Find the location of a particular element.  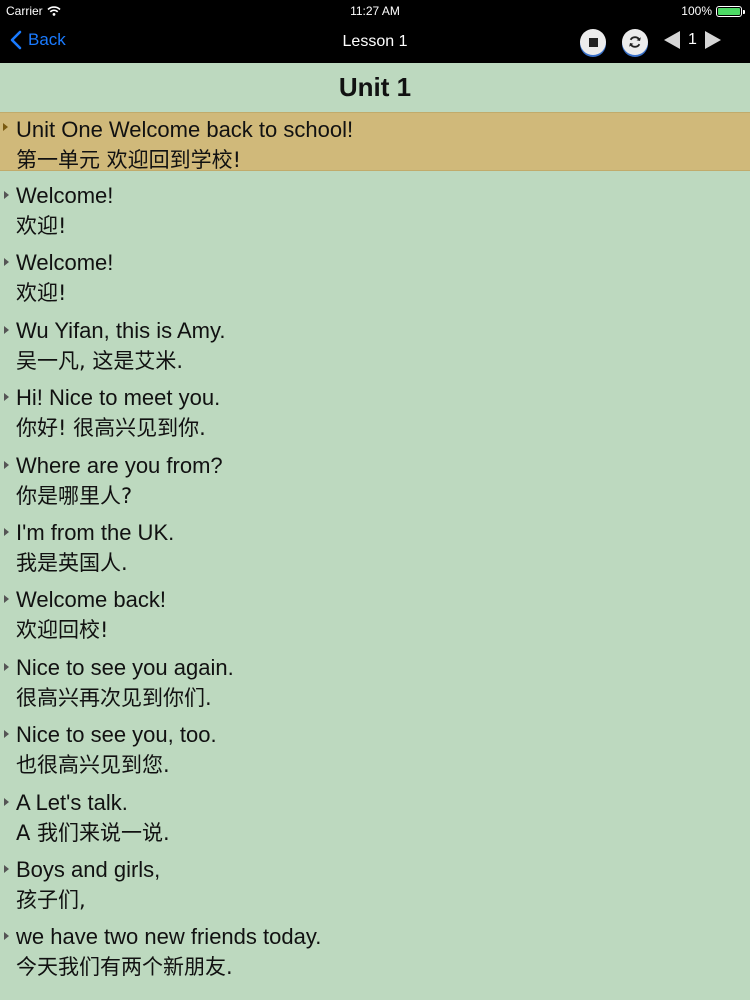

english-sentence: we have two new friends today. is located at coordinates (169, 937).